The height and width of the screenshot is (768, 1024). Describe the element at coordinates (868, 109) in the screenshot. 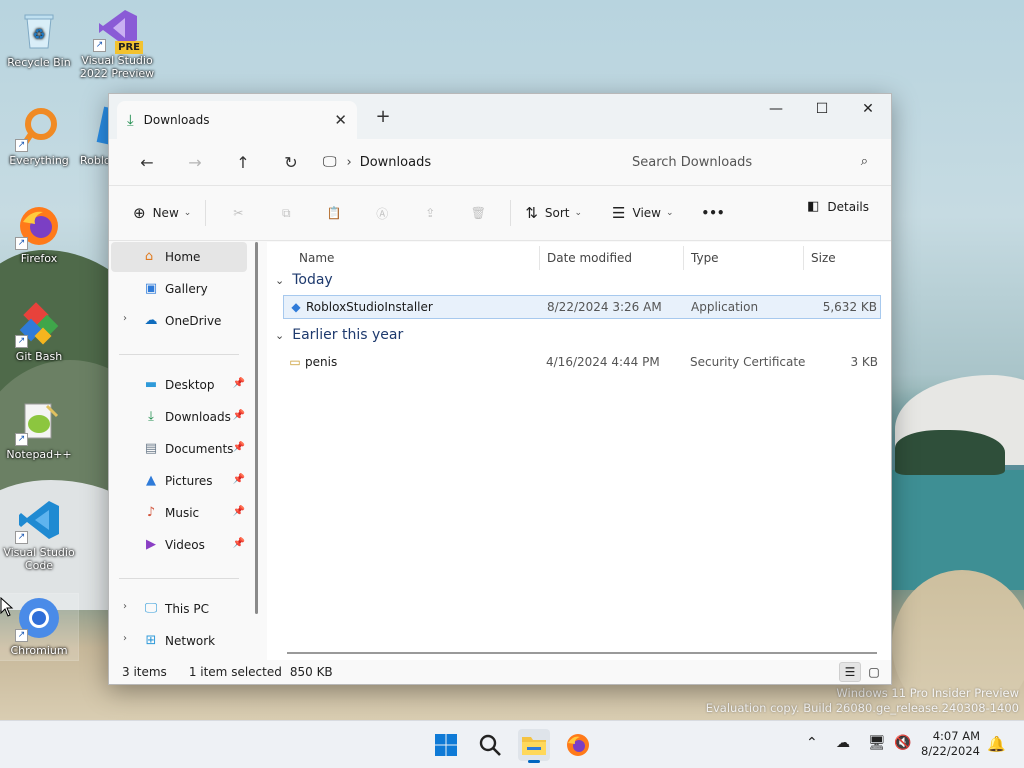

I see `close-window-button: ✕` at that location.